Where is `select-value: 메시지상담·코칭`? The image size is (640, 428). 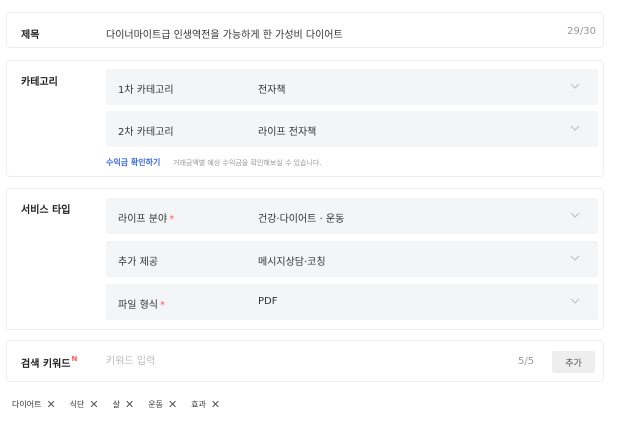 select-value: 메시지상담·코칭 is located at coordinates (292, 262).